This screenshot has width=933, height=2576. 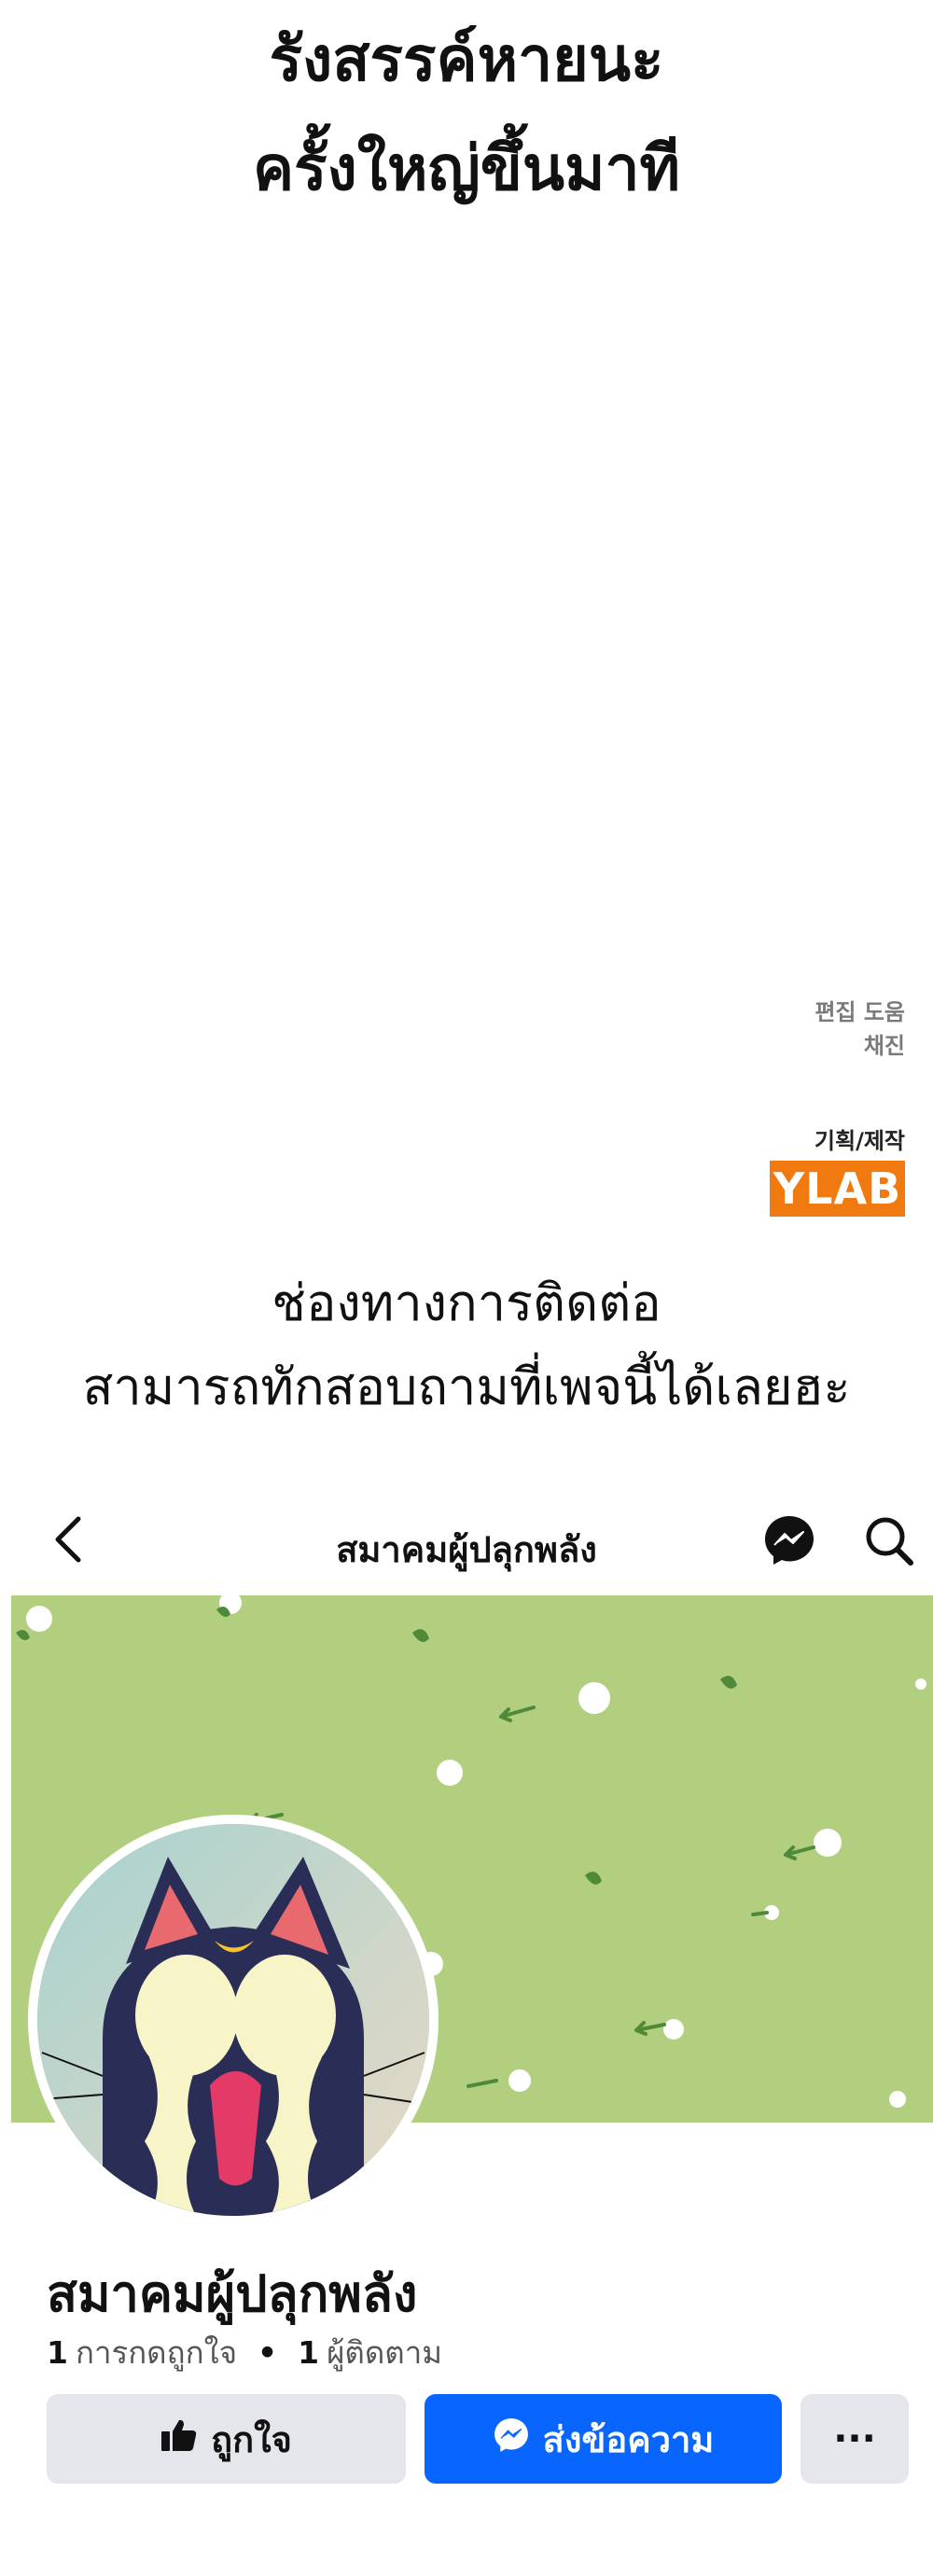 What do you see at coordinates (884, 1046) in the screenshot?
I see `editing-credit-name: 채진` at bounding box center [884, 1046].